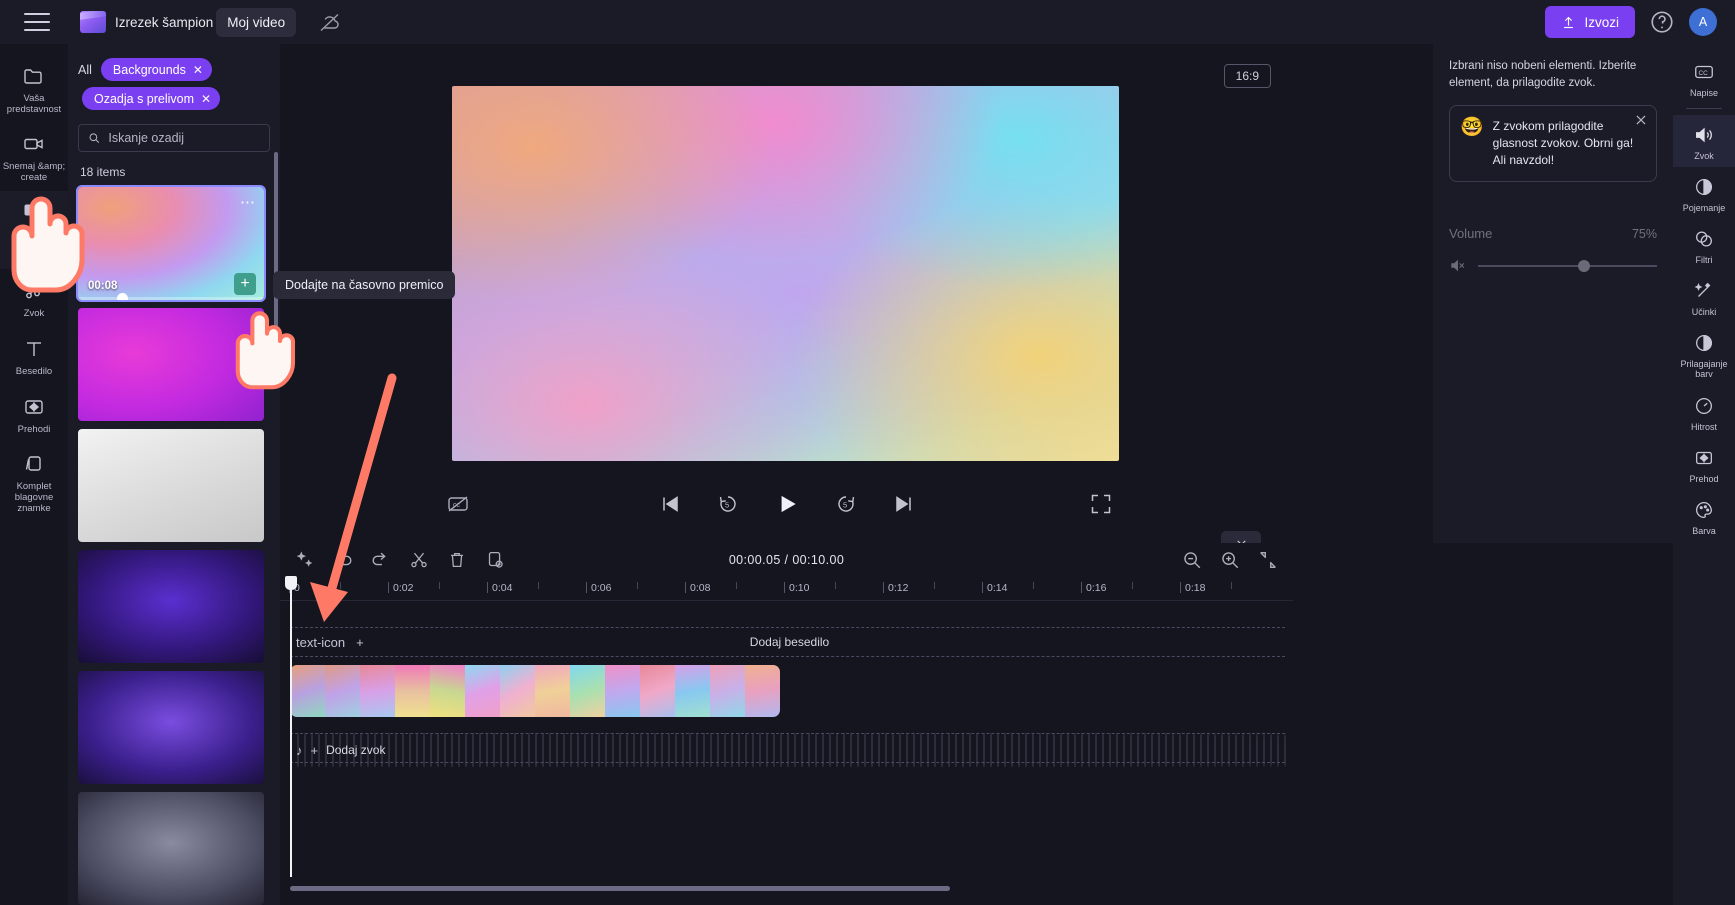  What do you see at coordinates (37, 22) in the screenshot?
I see `hamburger-icon` at bounding box center [37, 22].